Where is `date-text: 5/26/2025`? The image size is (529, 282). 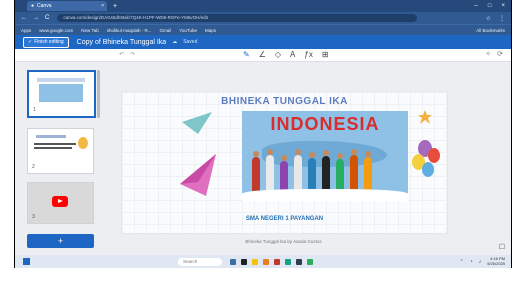 date-text: 5/26/2025 is located at coordinates (496, 263).